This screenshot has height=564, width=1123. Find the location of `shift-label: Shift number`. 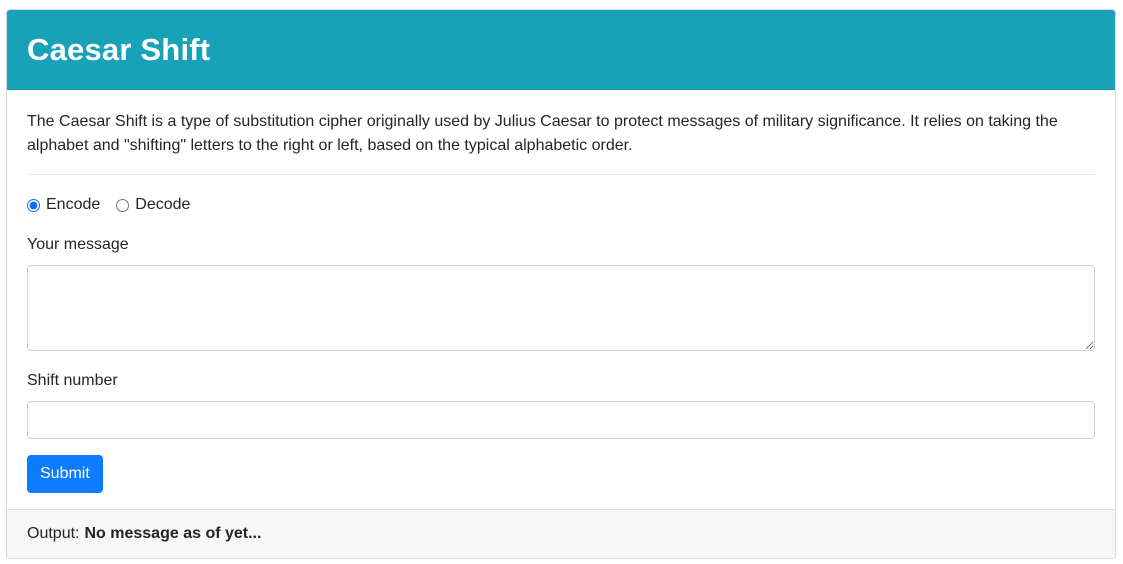

shift-label: Shift number is located at coordinates (72, 380).